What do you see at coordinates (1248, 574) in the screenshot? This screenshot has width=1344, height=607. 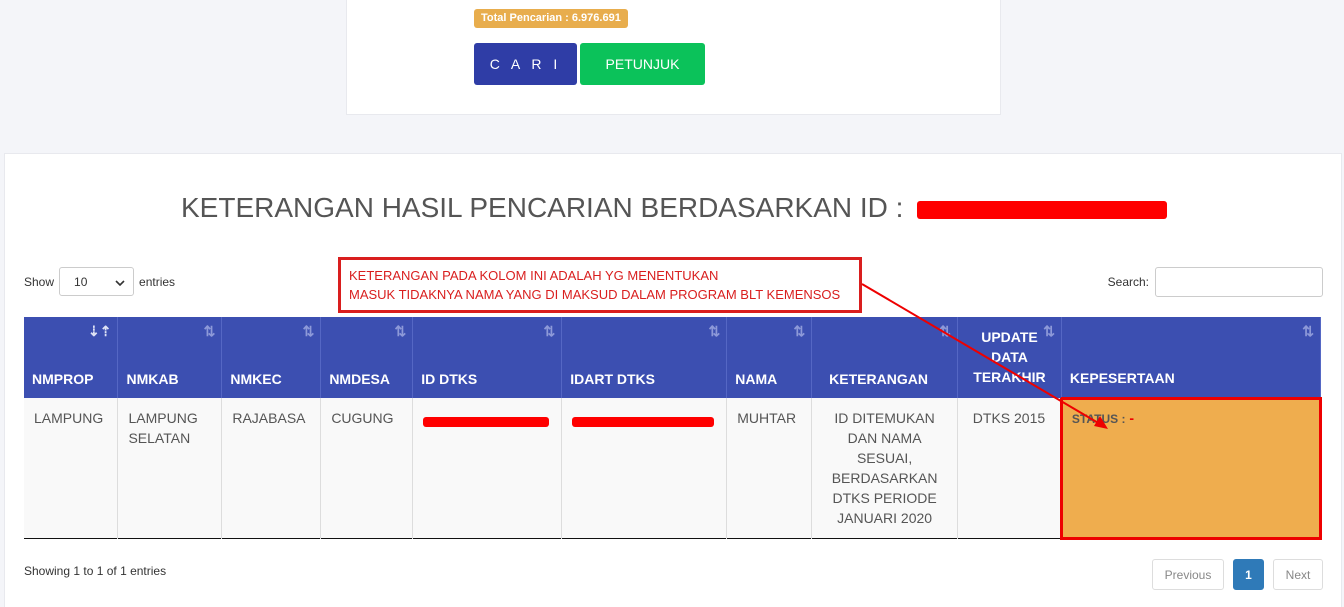 I see `current-page-button: 1` at bounding box center [1248, 574].